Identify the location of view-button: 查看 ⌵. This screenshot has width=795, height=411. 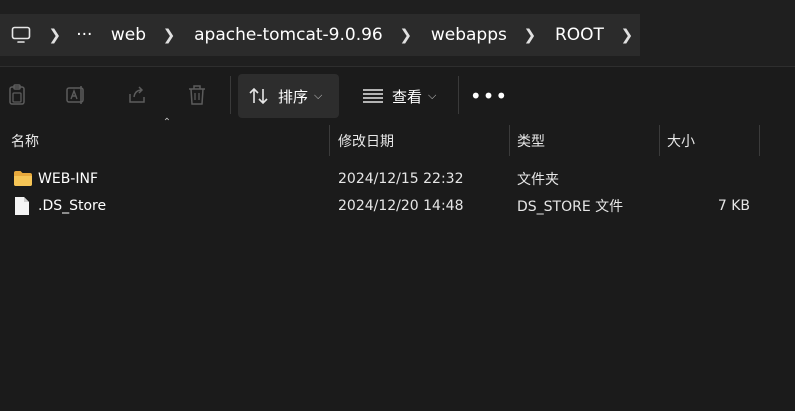
(400, 96).